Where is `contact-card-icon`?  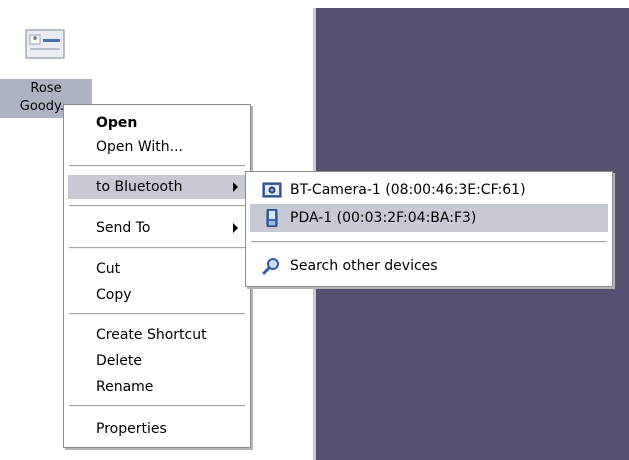 contact-card-icon is located at coordinates (45, 44).